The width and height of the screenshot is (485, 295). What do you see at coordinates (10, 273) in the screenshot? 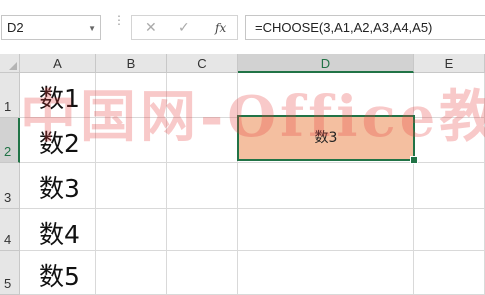
I see `row-header-5: 5` at bounding box center [10, 273].